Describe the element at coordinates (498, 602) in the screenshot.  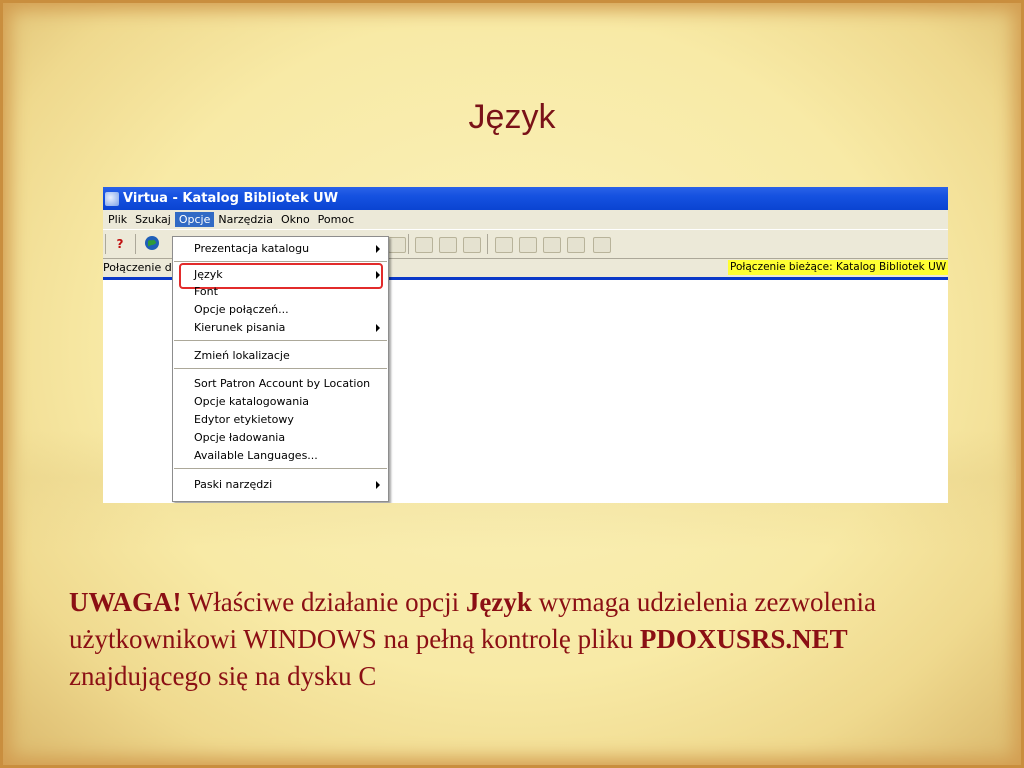
I see `caption-option: Język` at that location.